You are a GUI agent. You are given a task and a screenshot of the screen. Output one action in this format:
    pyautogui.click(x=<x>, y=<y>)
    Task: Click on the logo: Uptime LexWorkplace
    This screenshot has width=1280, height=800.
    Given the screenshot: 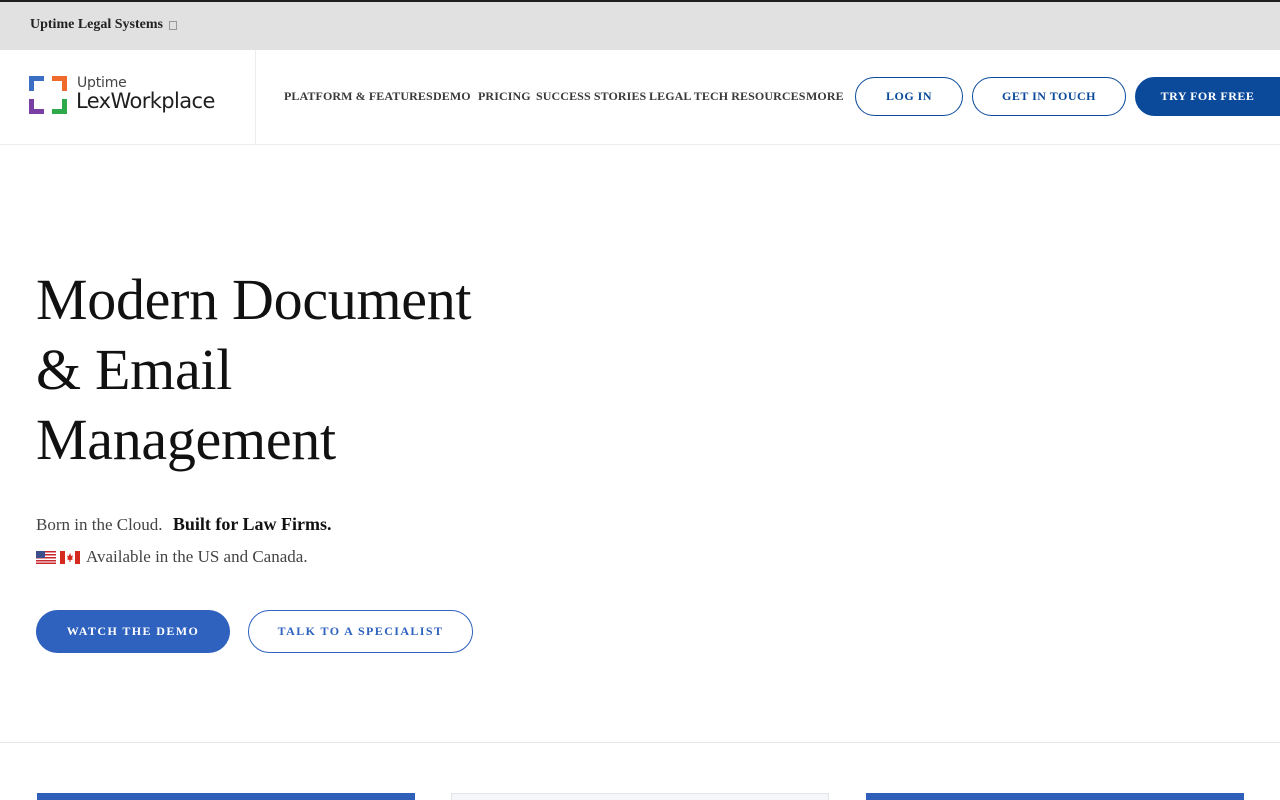 What is the action you would take?
    pyautogui.click(x=128, y=97)
    